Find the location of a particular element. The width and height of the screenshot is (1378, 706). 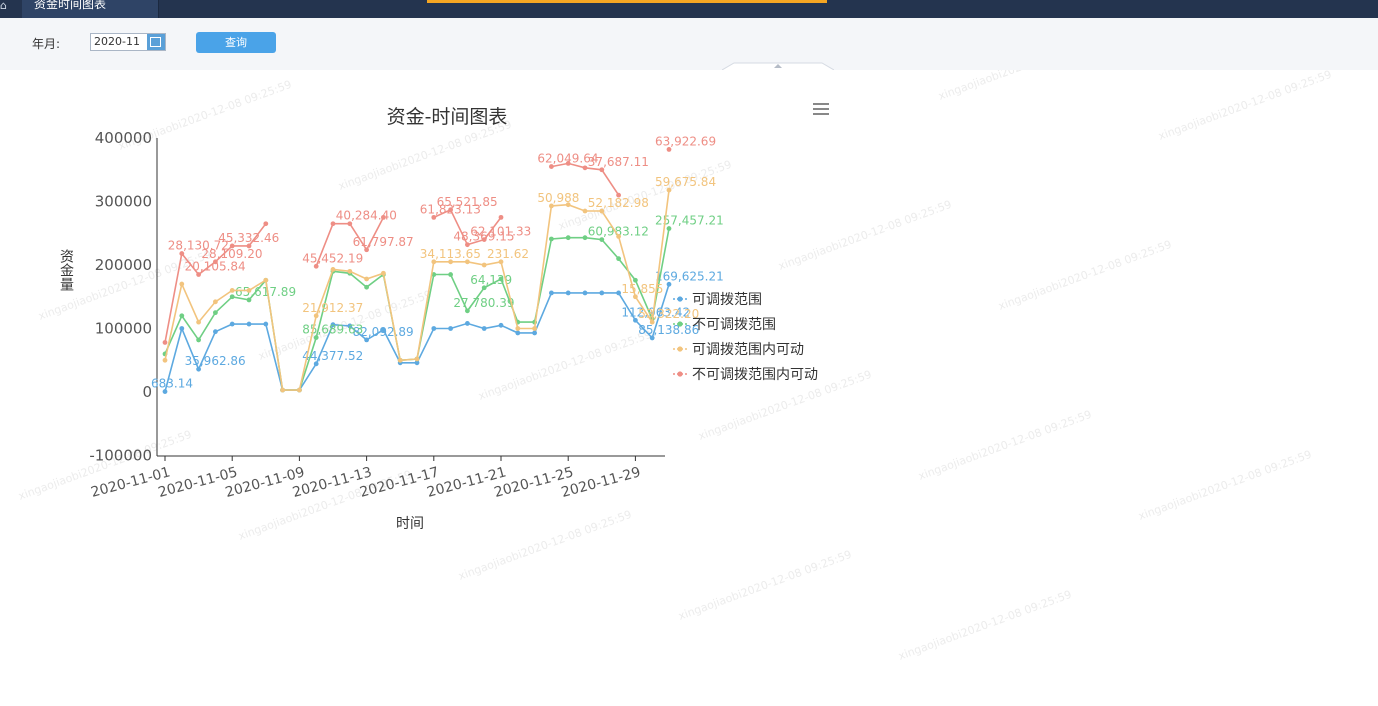

data-label: 34,113.65 is located at coordinates (450, 254).